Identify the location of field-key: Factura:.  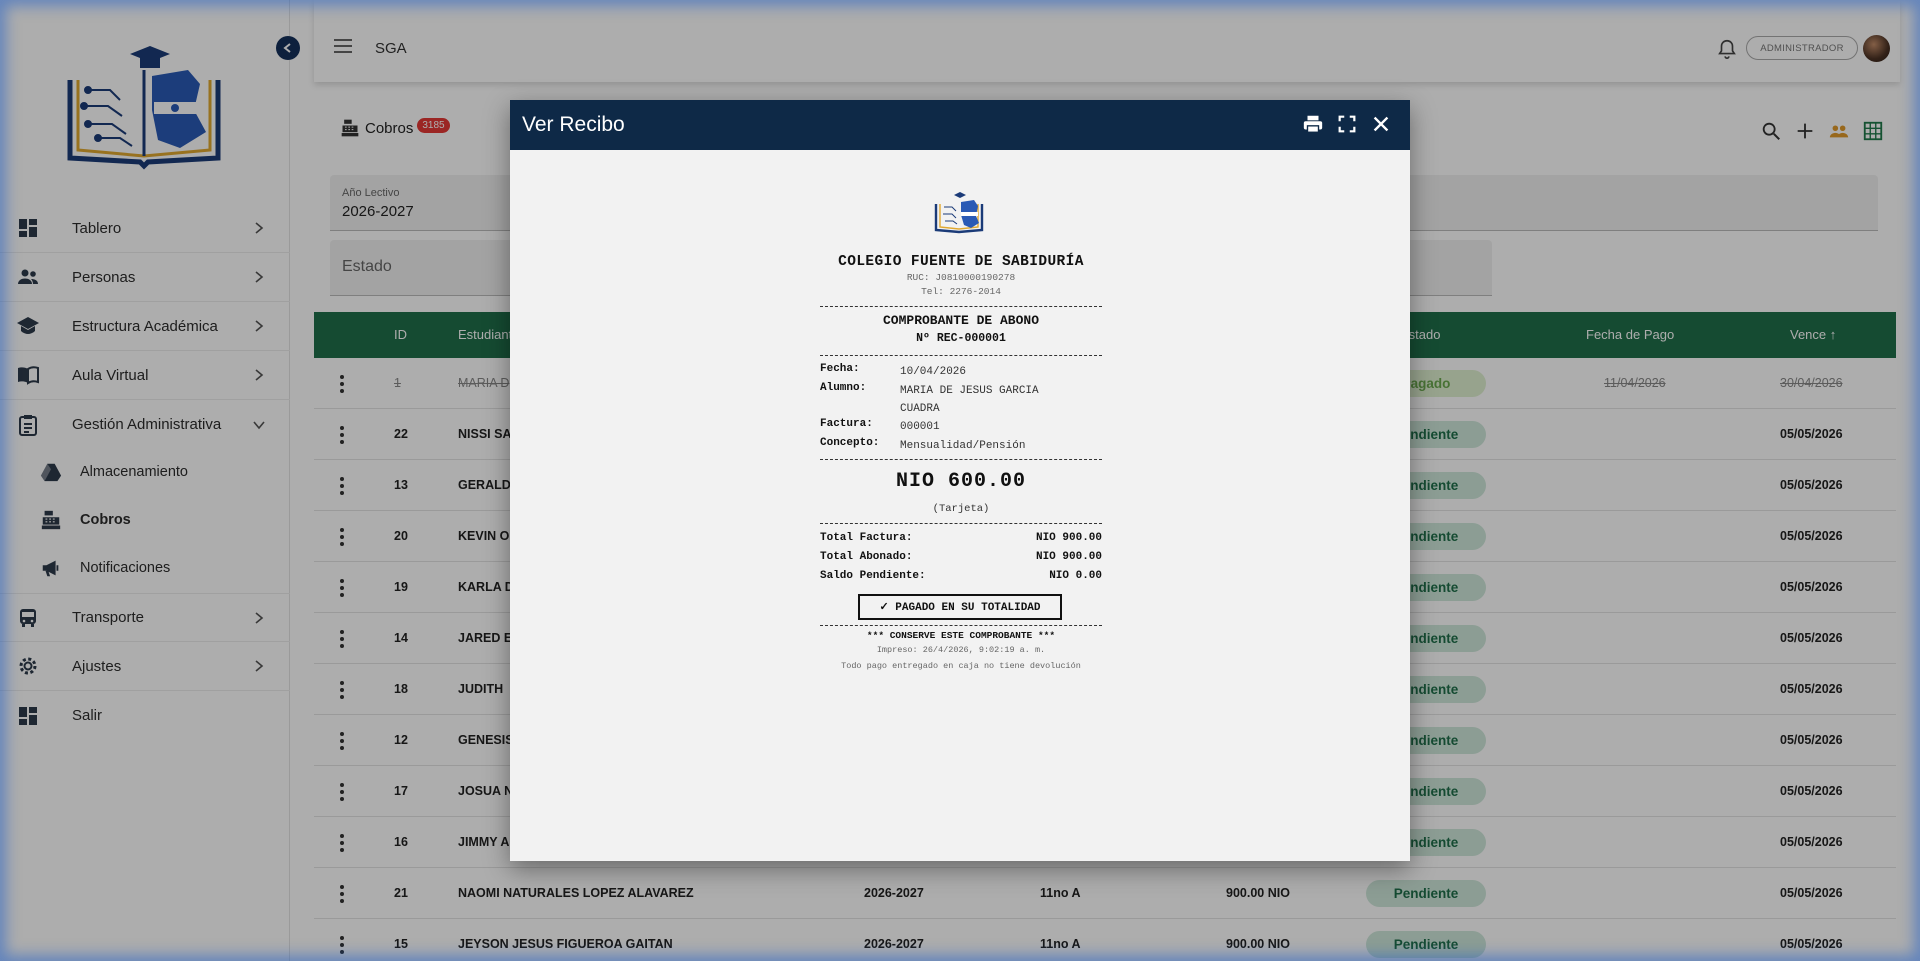
(846, 424).